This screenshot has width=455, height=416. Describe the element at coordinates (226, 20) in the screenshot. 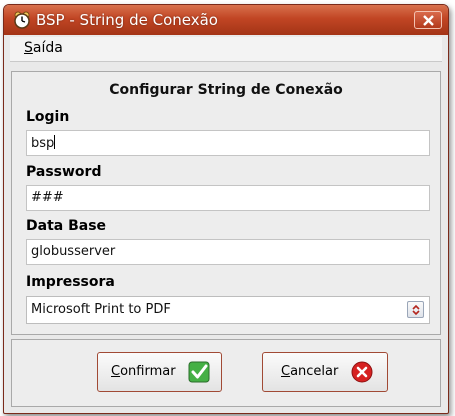

I see `title-bar: BSP - String de Conexão` at that location.